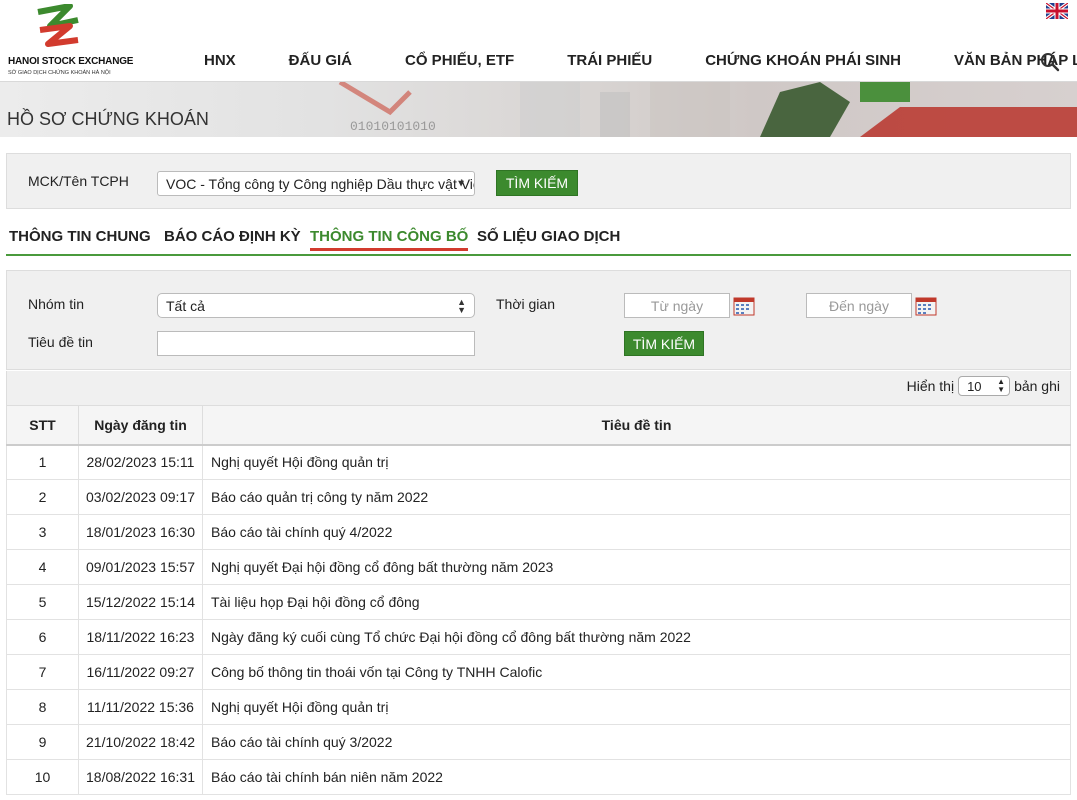 The image size is (1077, 800). What do you see at coordinates (1050, 62) in the screenshot?
I see `search-icon` at bounding box center [1050, 62].